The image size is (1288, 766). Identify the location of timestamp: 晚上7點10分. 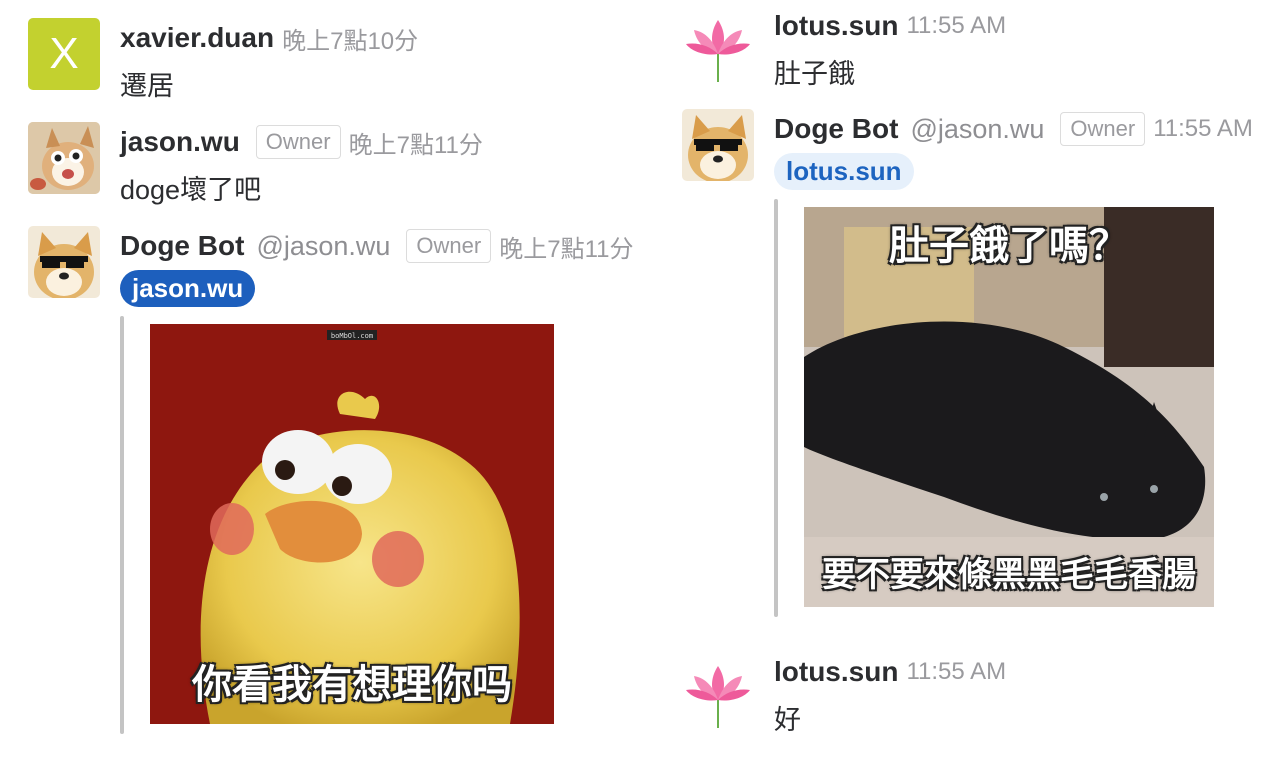
(350, 38).